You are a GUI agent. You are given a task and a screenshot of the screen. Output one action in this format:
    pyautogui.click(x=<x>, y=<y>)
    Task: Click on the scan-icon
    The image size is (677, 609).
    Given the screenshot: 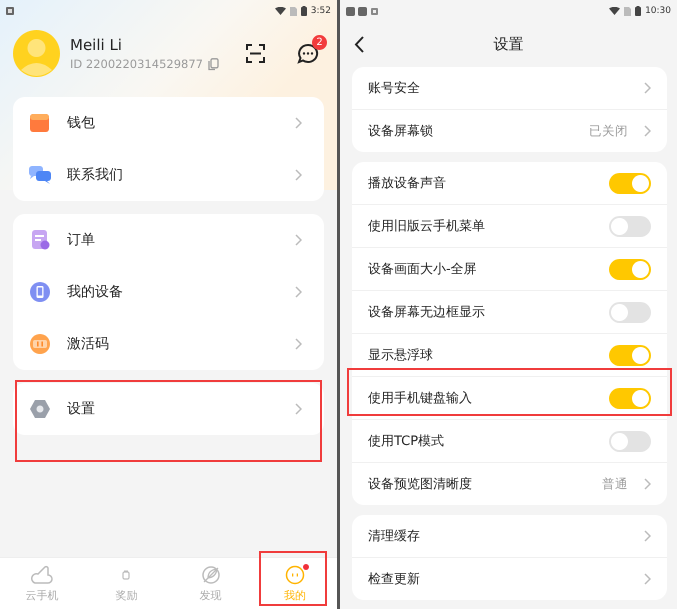 What is the action you would take?
    pyautogui.click(x=255, y=53)
    